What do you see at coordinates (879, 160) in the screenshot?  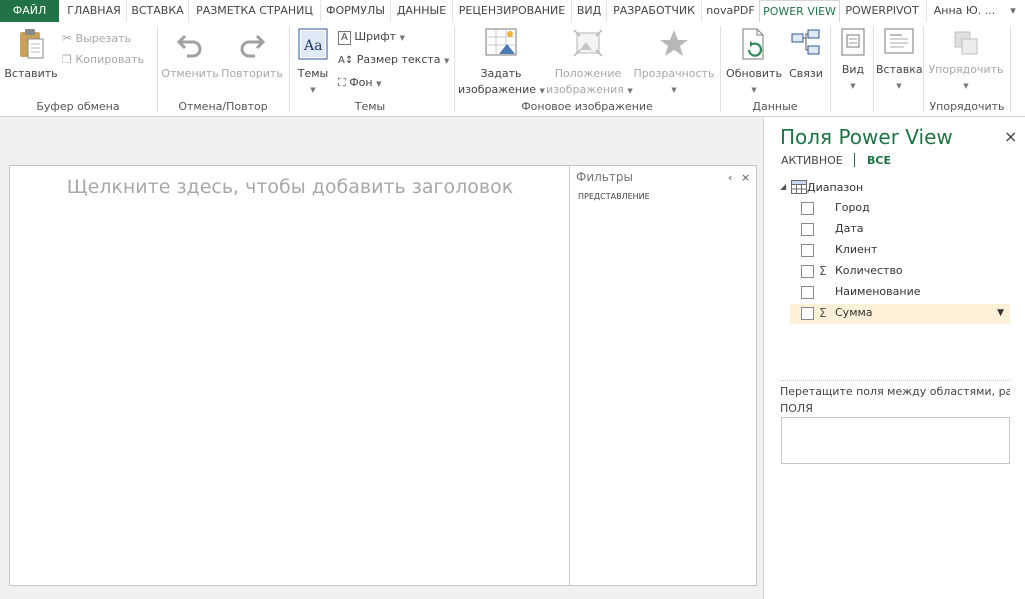 I see `tab-all-fields: ВСЕ` at bounding box center [879, 160].